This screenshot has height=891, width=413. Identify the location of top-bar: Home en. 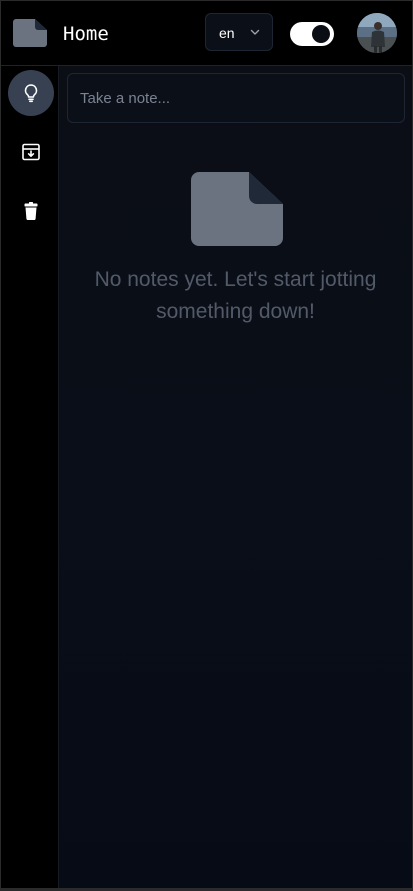
(206, 33).